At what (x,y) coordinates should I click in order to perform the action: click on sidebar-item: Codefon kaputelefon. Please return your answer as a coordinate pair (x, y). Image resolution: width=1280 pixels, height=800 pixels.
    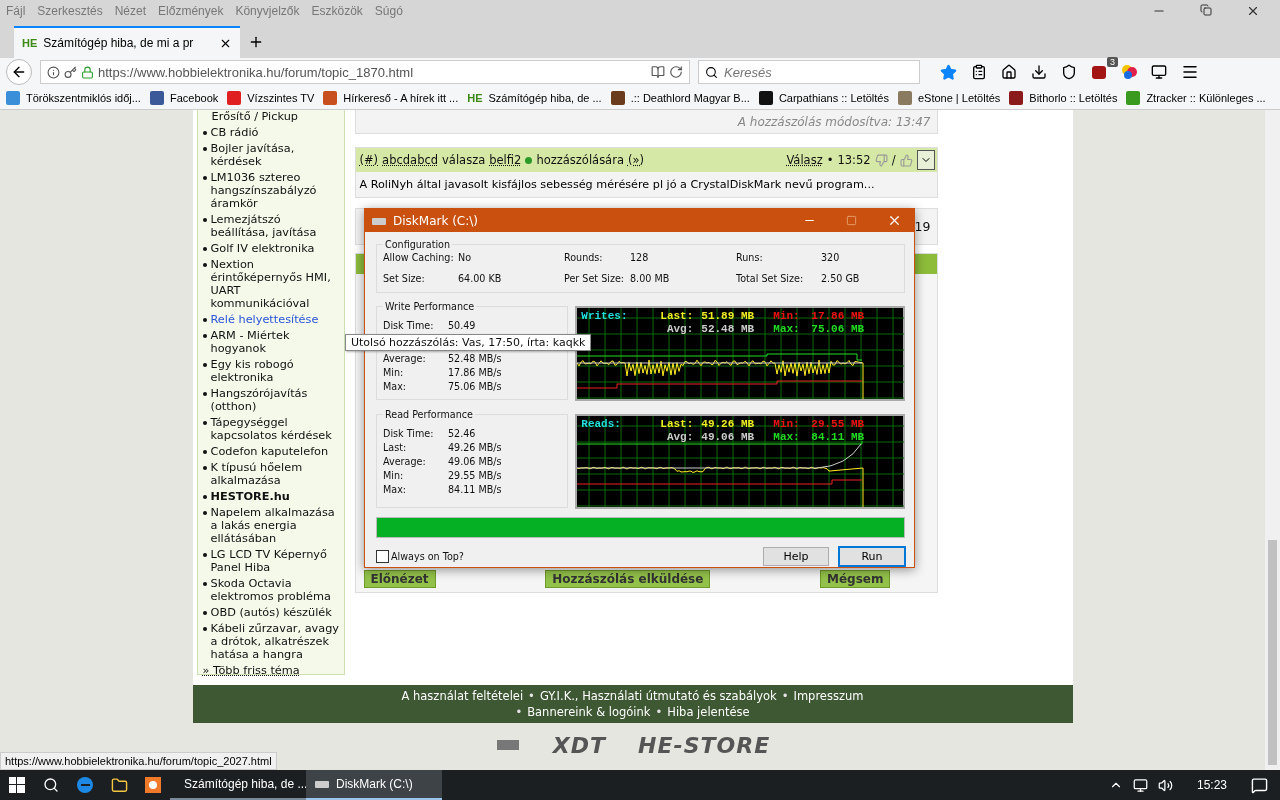
    Looking at the image, I should click on (265, 451).